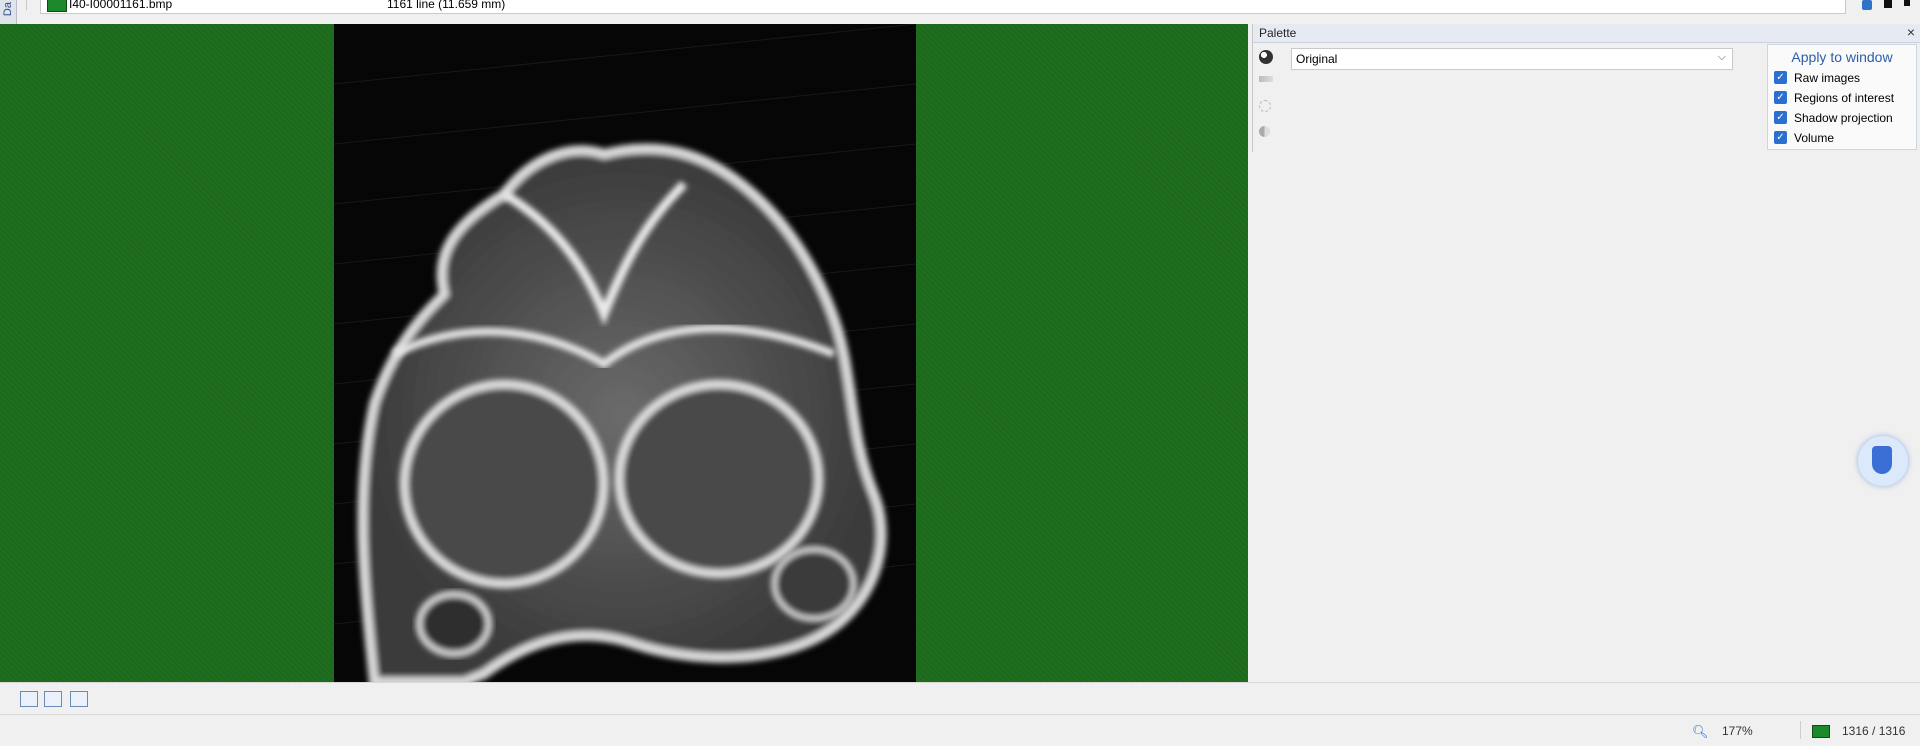 The image size is (1920, 746). Describe the element at coordinates (1265, 106) in the screenshot. I see `brightness-icon` at that location.